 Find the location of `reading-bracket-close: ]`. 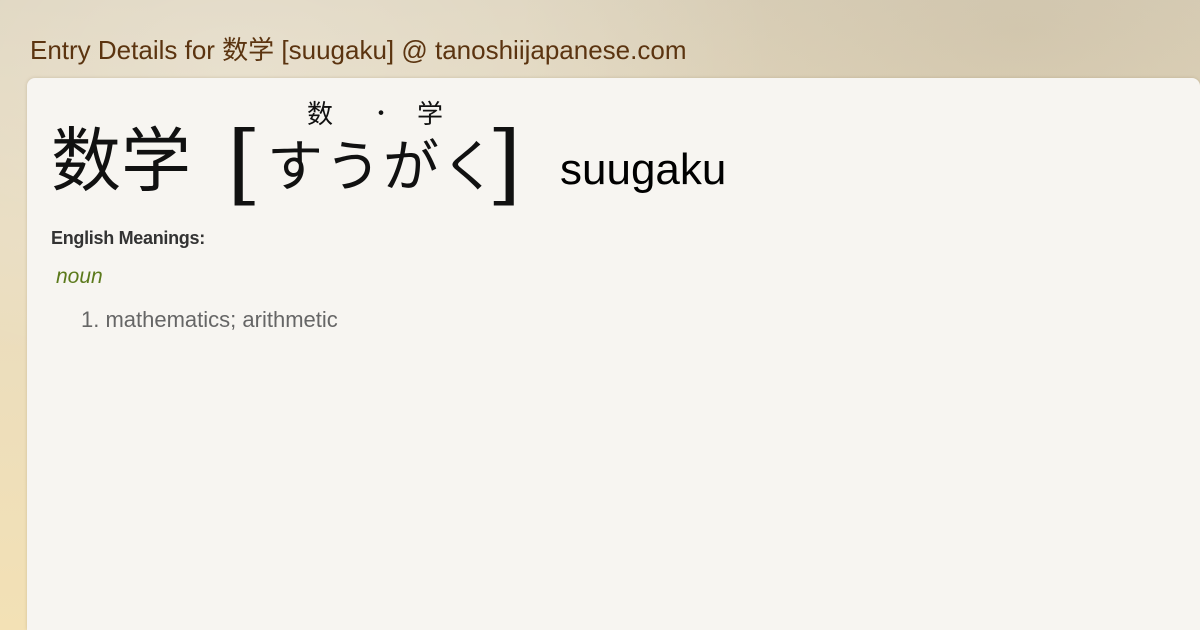

reading-bracket-close: ] is located at coordinates (504, 163).